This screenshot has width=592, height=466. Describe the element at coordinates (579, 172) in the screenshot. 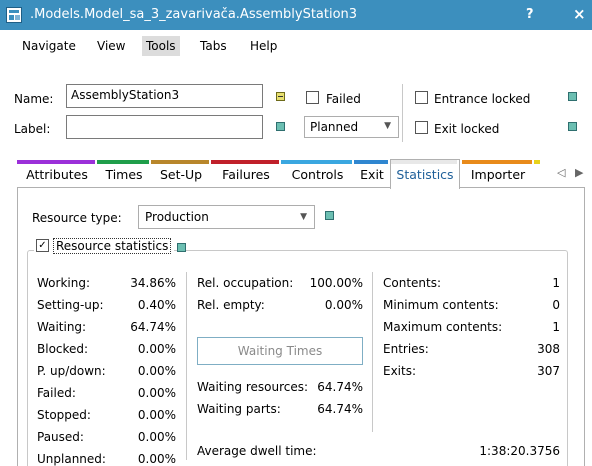

I see `tab-scroll-right-icon: ▶` at that location.